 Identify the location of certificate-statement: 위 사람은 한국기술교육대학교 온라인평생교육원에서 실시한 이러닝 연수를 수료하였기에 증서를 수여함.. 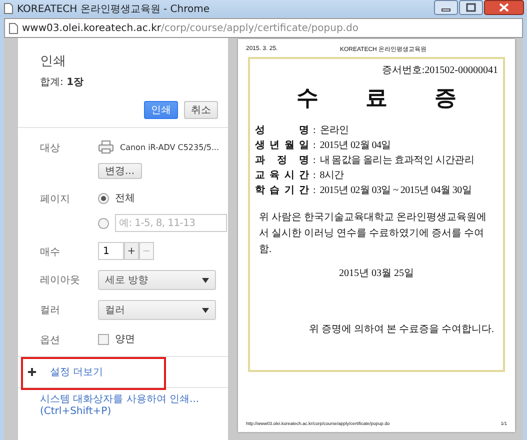
(373, 234).